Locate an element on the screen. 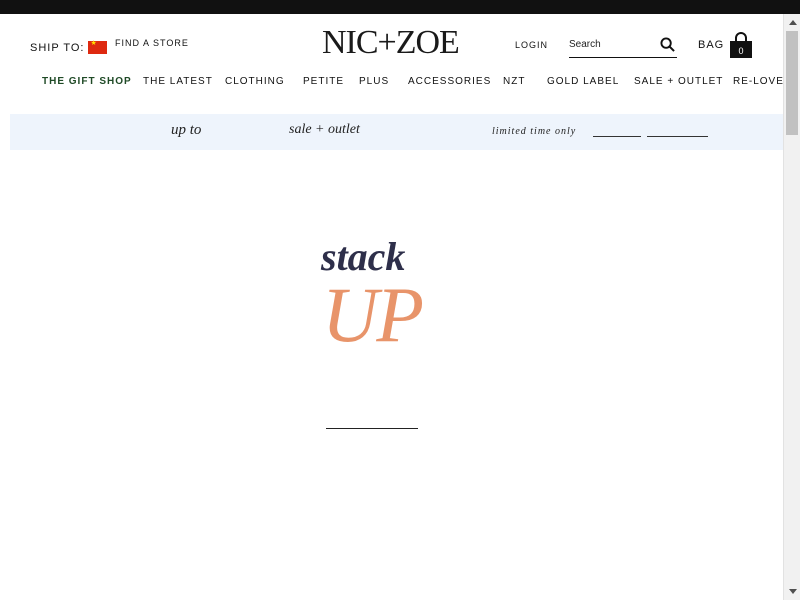  scroll-thumb is located at coordinates (792, 83).